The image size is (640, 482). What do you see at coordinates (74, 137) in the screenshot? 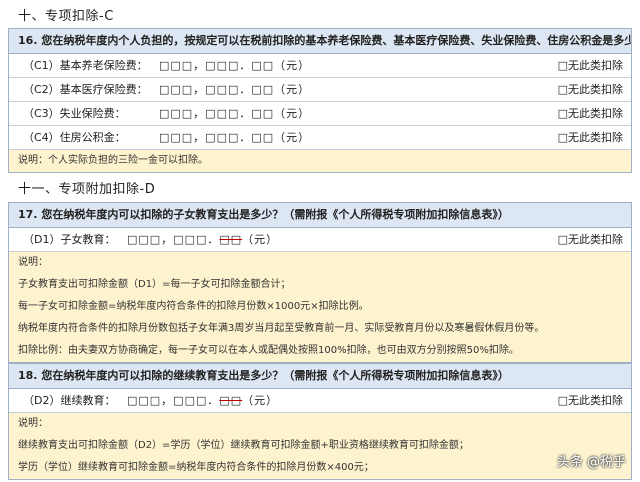
I see `row-label: （C4）住房公积金：` at bounding box center [74, 137].